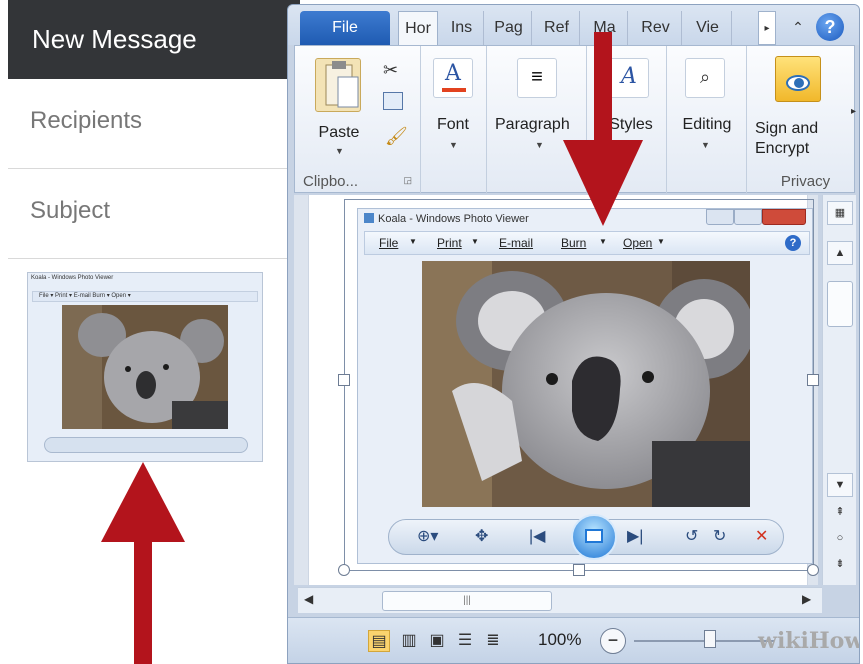  Describe the element at coordinates (308, 599) in the screenshot. I see `scroll-left-icon: ◀` at that location.